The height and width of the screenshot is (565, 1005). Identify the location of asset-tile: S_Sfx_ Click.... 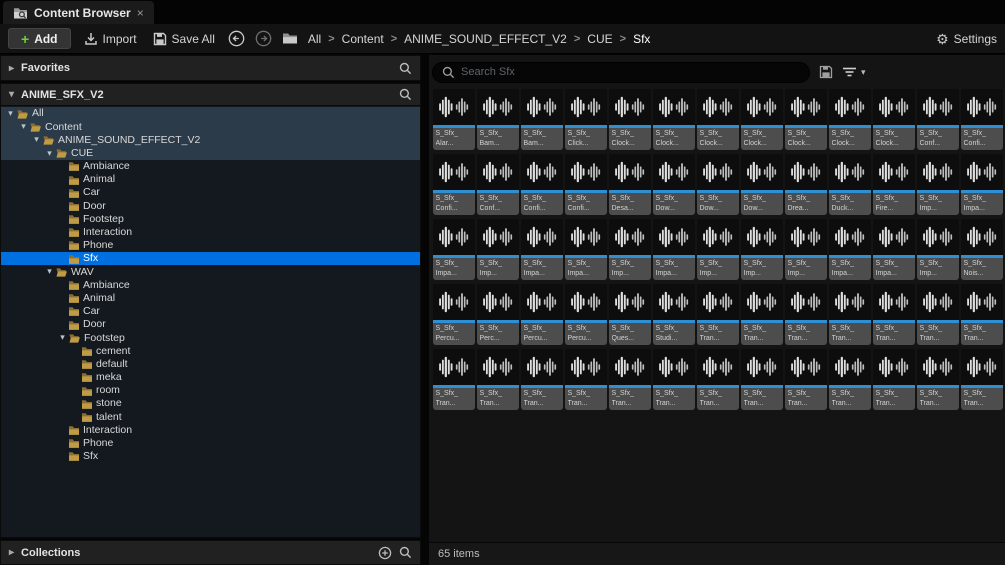
(585, 119).